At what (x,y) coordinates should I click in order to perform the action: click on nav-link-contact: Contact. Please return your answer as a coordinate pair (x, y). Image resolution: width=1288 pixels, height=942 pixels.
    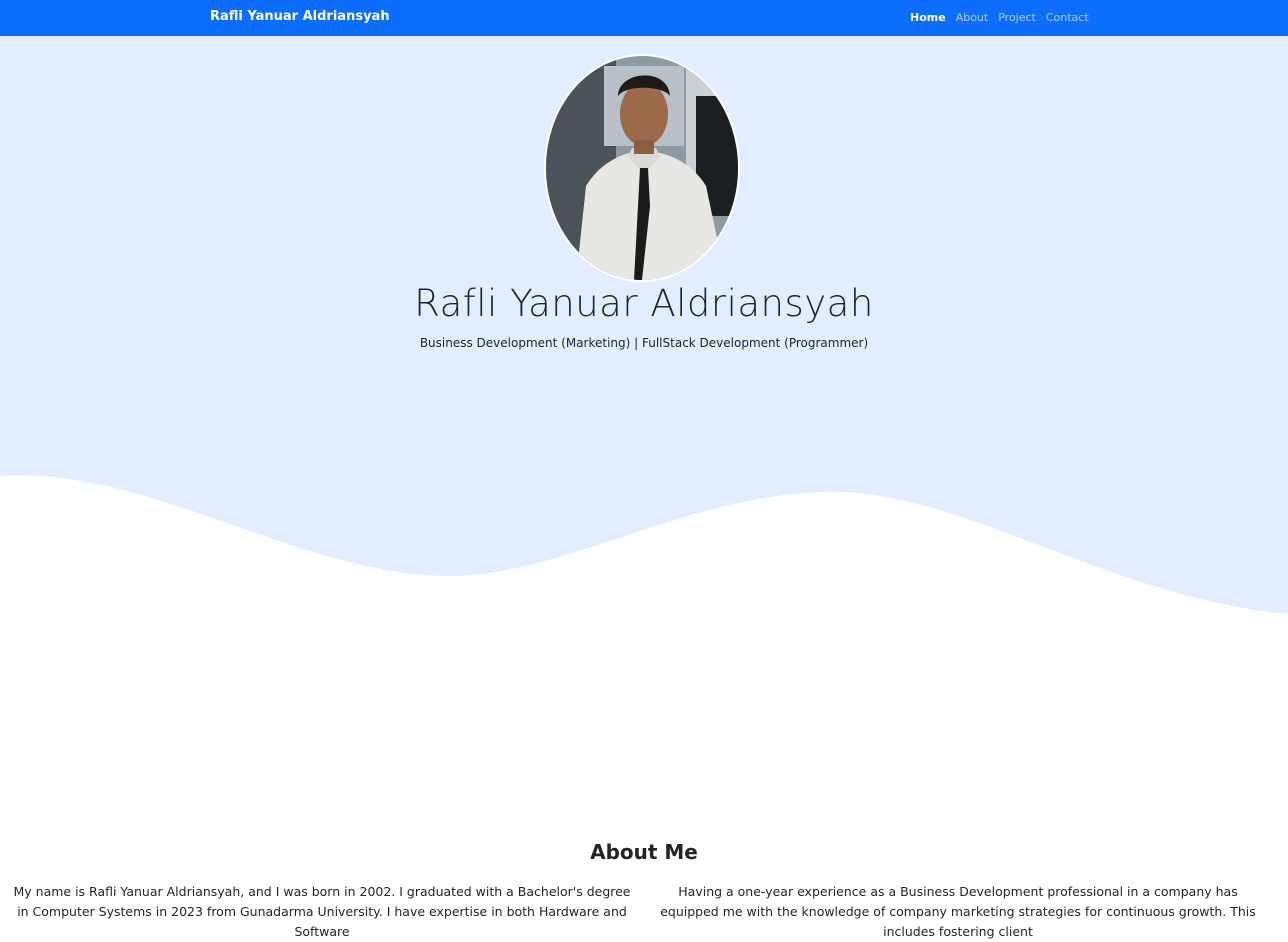
    Looking at the image, I should click on (1067, 17).